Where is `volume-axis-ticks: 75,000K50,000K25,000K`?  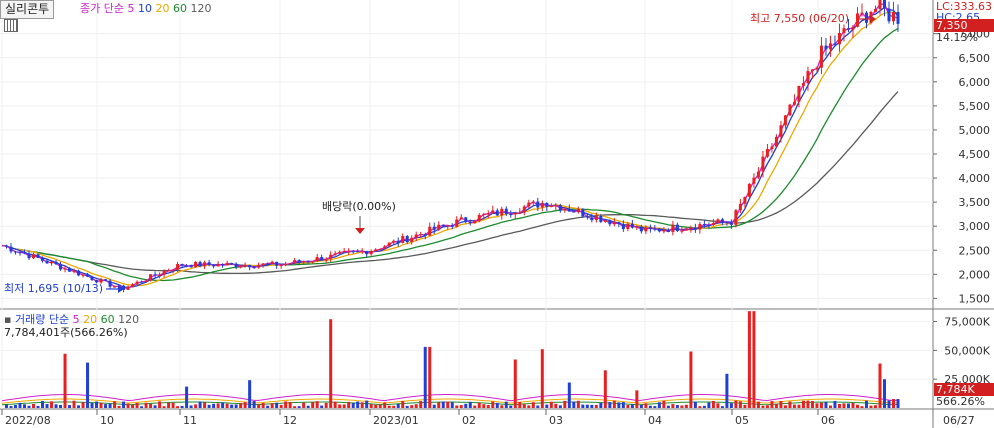
volume-axis-ticks: 75,000K50,000K25,000K is located at coordinates (962, 351).